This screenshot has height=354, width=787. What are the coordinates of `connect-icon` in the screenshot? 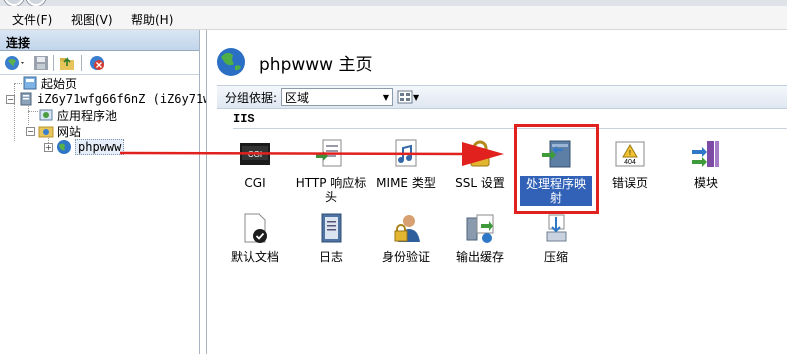 It's located at (14, 63).